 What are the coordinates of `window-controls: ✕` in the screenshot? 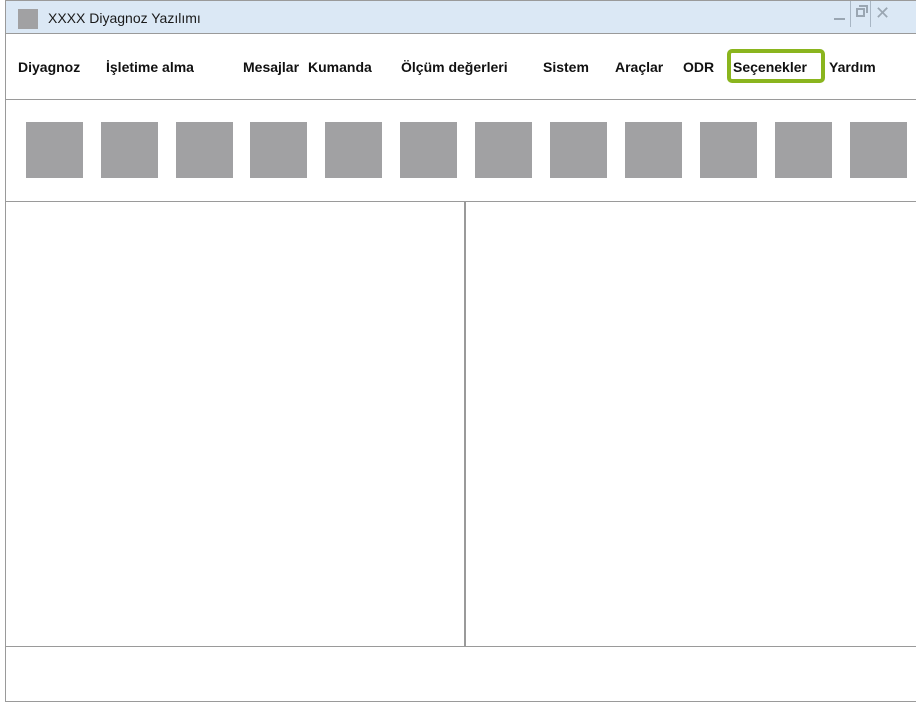 It's located at (860, 14).